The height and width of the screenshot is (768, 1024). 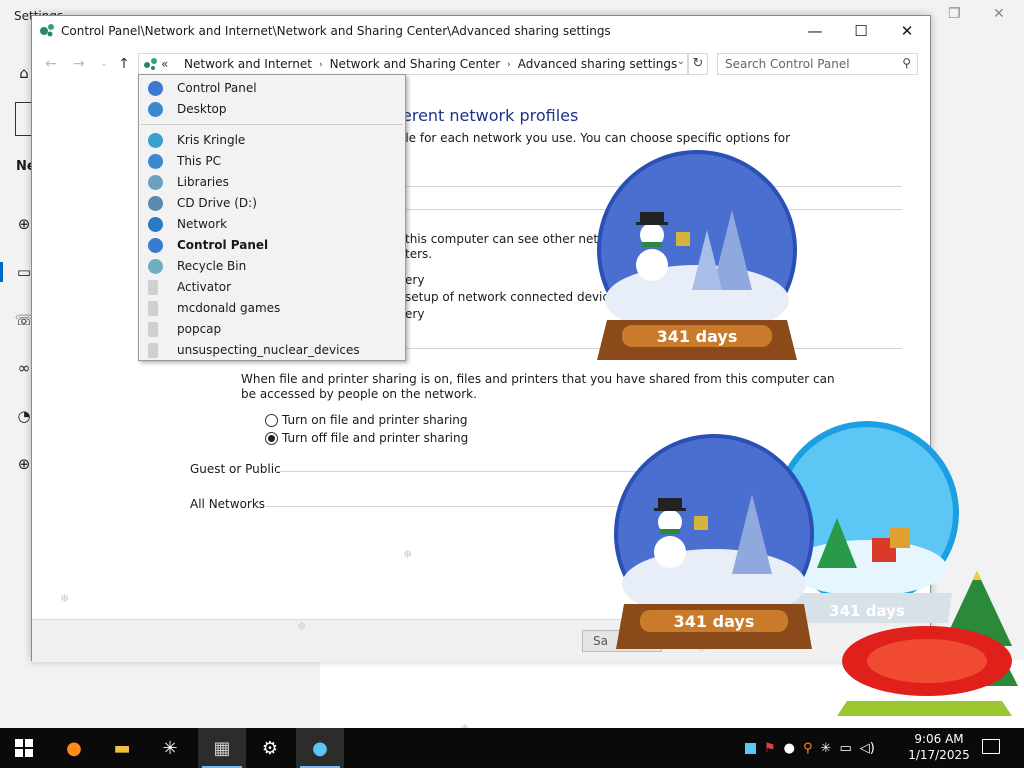 What do you see at coordinates (170, 748) in the screenshot?
I see `sparkle-app-icon: ✳` at bounding box center [170, 748].